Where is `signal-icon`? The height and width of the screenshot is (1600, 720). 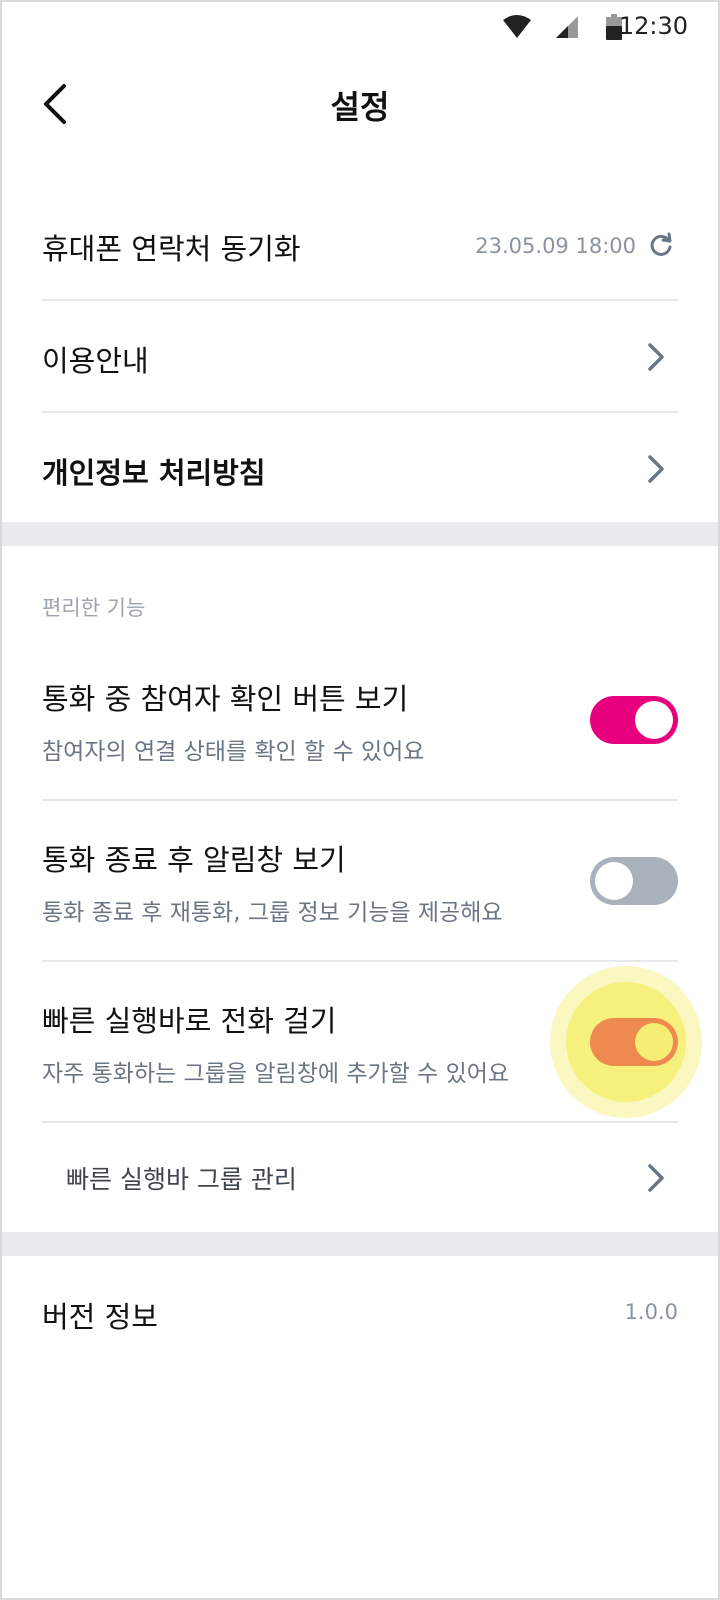
signal-icon is located at coordinates (567, 29).